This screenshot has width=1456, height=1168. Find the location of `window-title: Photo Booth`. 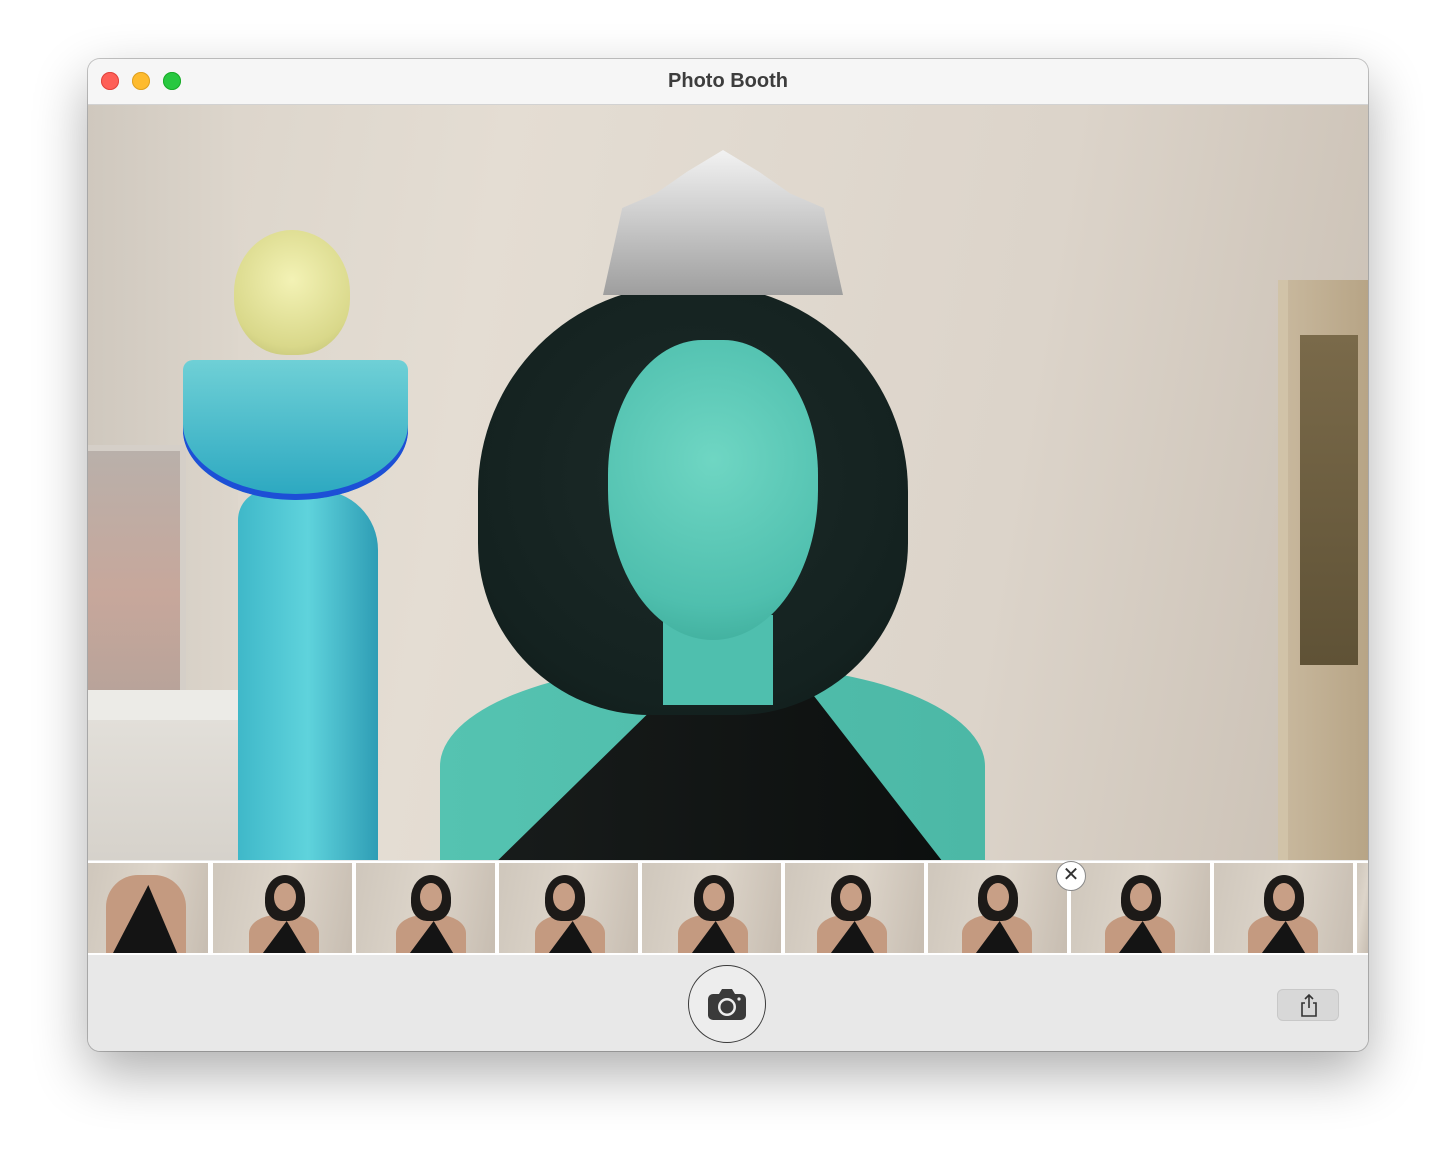

window-title: Photo Booth is located at coordinates (728, 81).